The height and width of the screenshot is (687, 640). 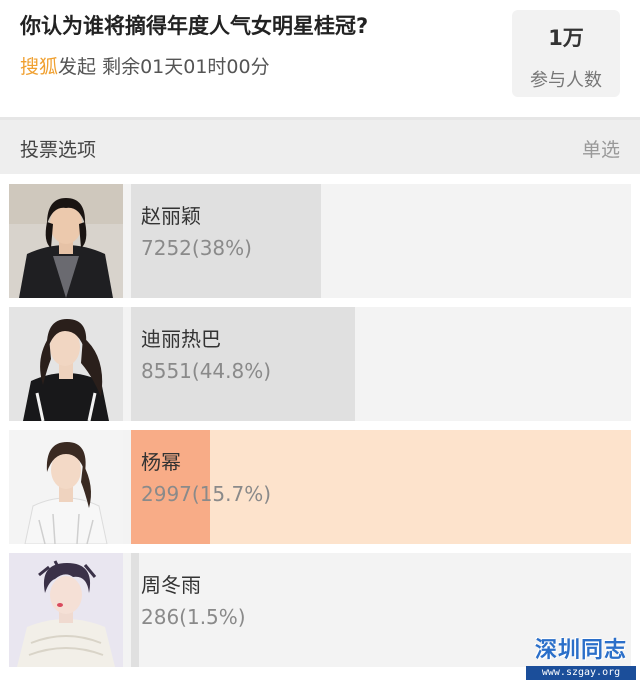 I want to click on site-watermark: 深圳同志 www.szgay.org, so click(x=581, y=661).